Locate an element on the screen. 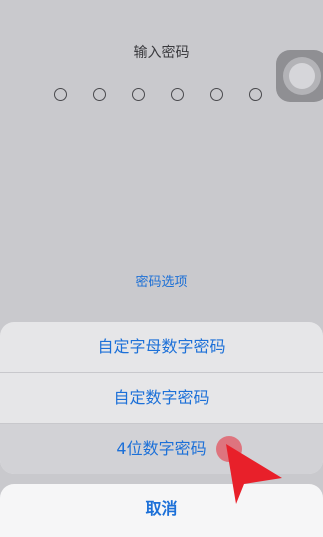 This screenshot has width=323, height=537. sheet-item-custom-alphanumeric: 自定字母数字密码 is located at coordinates (161, 347).